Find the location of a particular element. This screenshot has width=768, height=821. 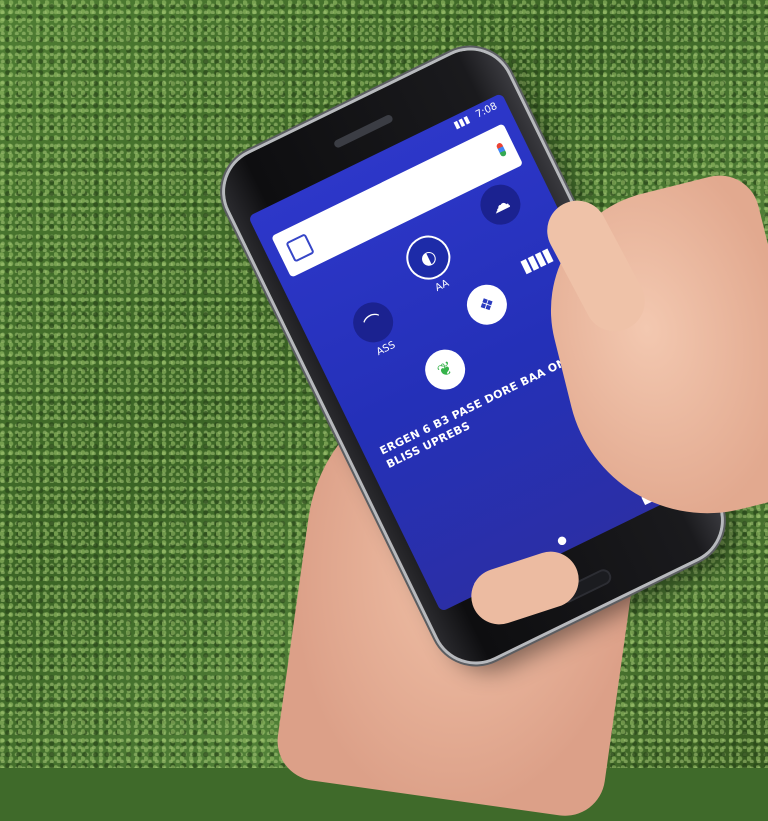

earpiece is located at coordinates (363, 131).